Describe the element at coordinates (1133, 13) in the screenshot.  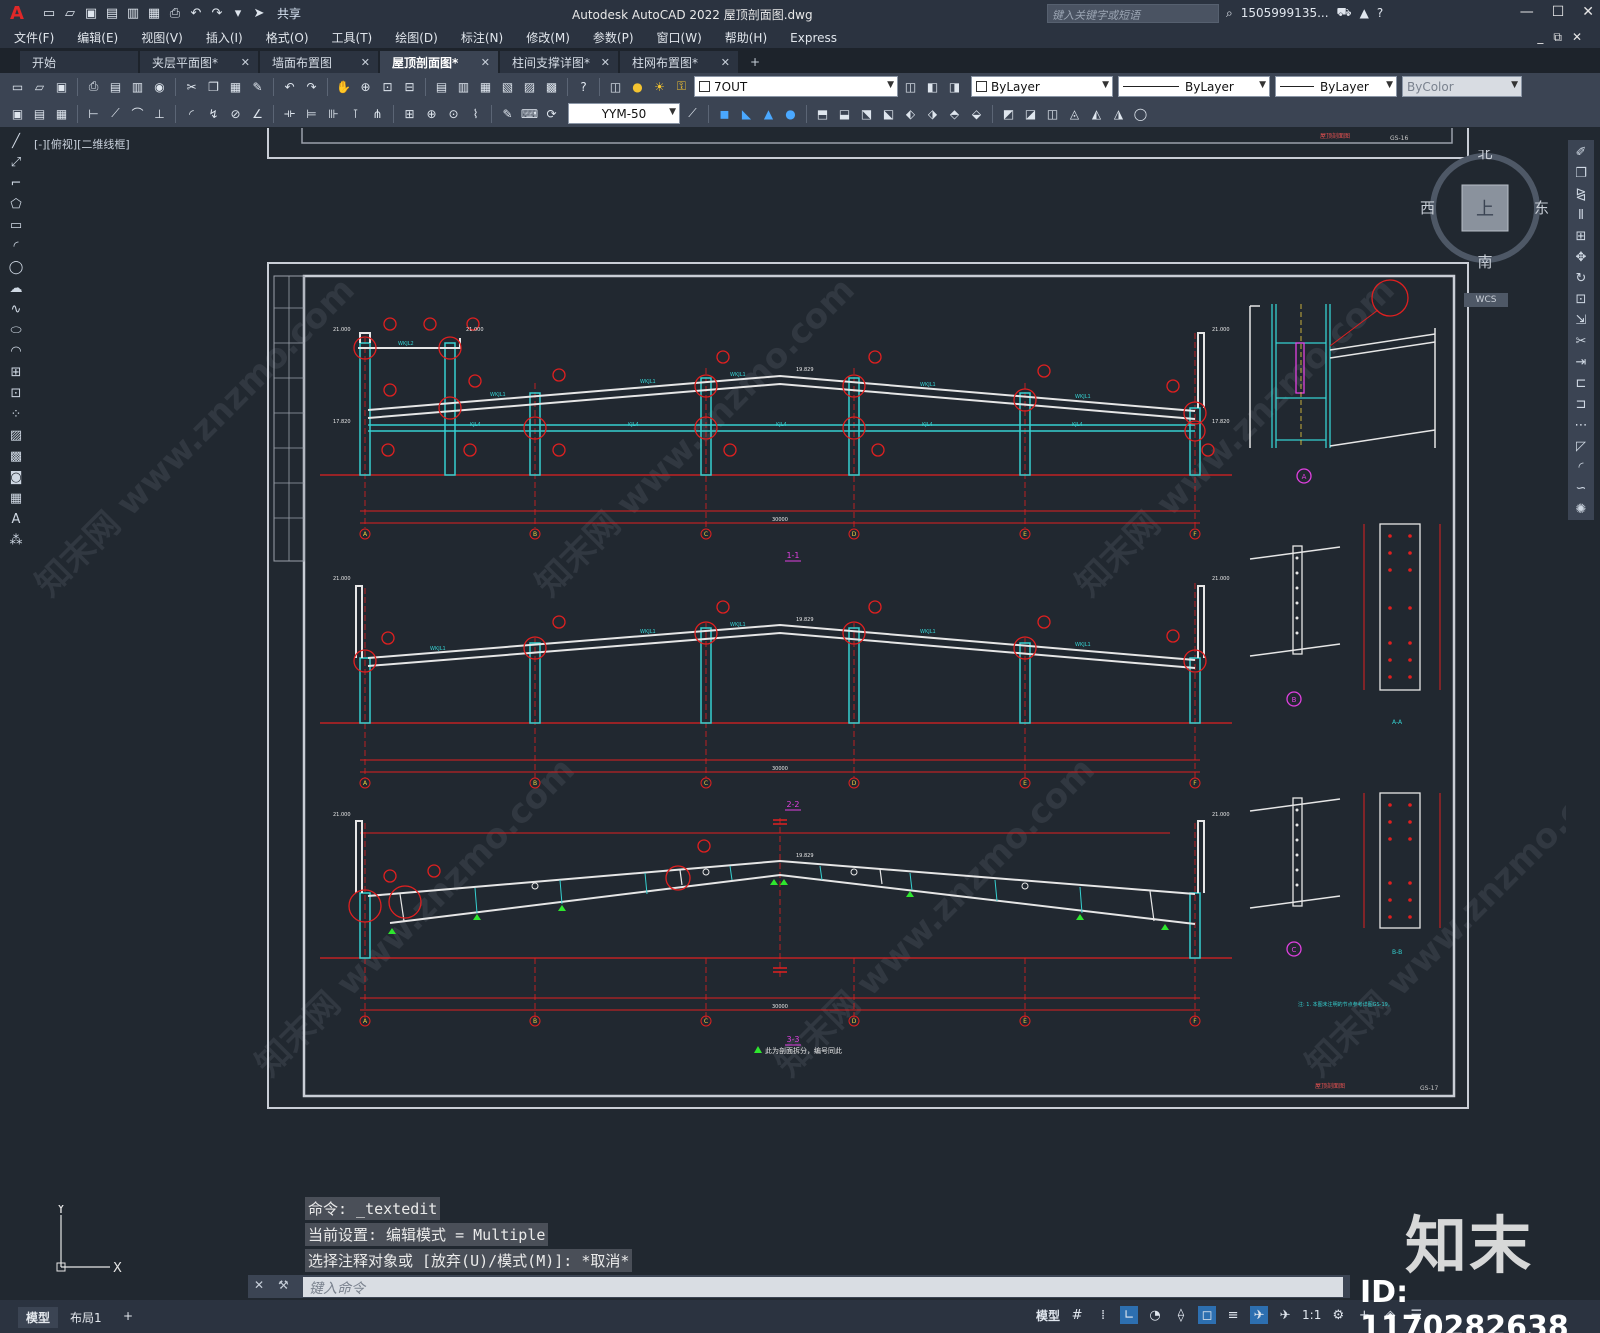
I see `search-input: 键入关键字或短语` at that location.